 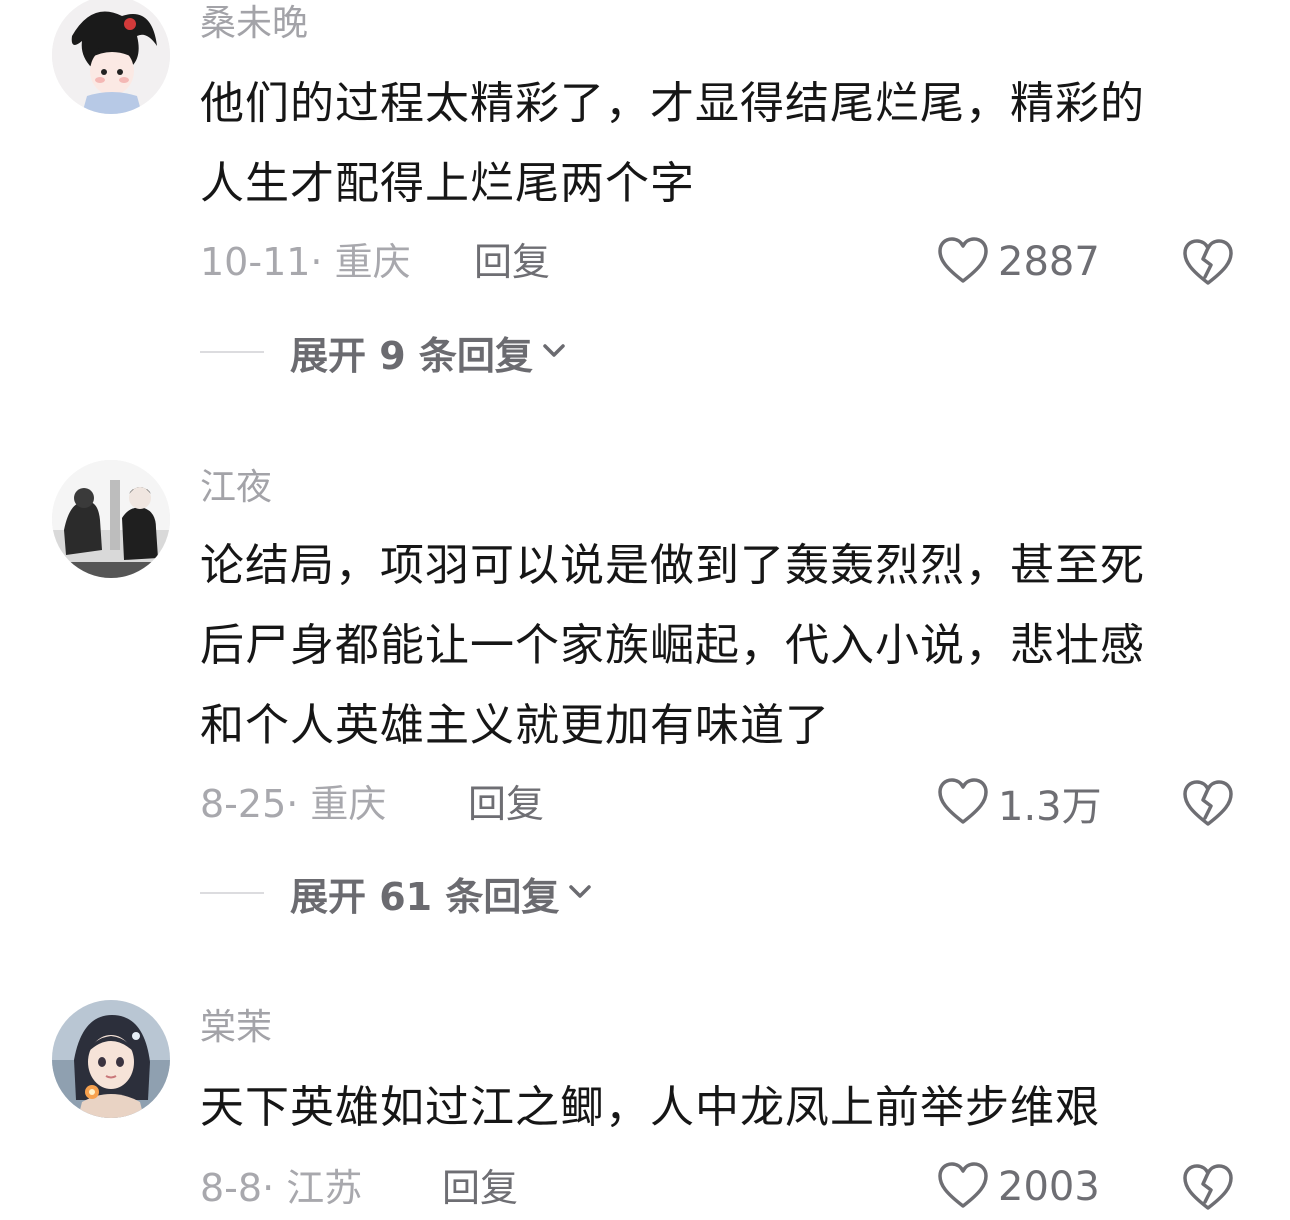 What do you see at coordinates (1050, 807) in the screenshot?
I see `like-count: 1.3万` at bounding box center [1050, 807].